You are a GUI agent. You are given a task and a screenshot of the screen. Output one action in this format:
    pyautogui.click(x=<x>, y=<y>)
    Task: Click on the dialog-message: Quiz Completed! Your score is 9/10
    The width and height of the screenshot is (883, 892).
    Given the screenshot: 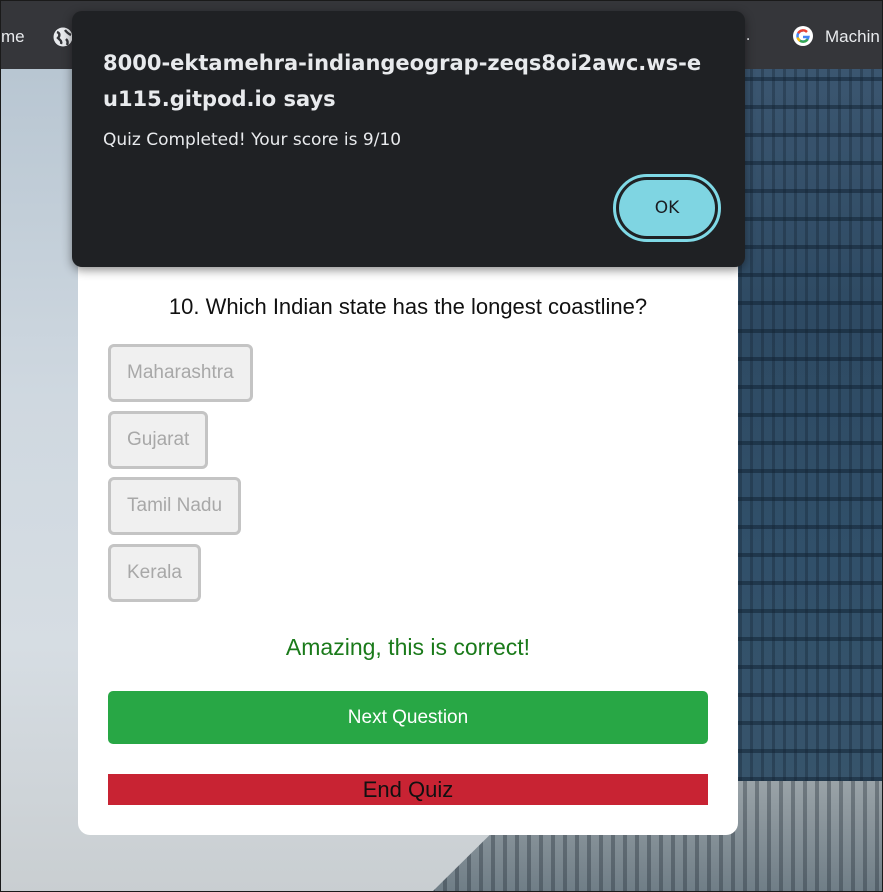 What is the action you would take?
    pyautogui.click(x=252, y=140)
    